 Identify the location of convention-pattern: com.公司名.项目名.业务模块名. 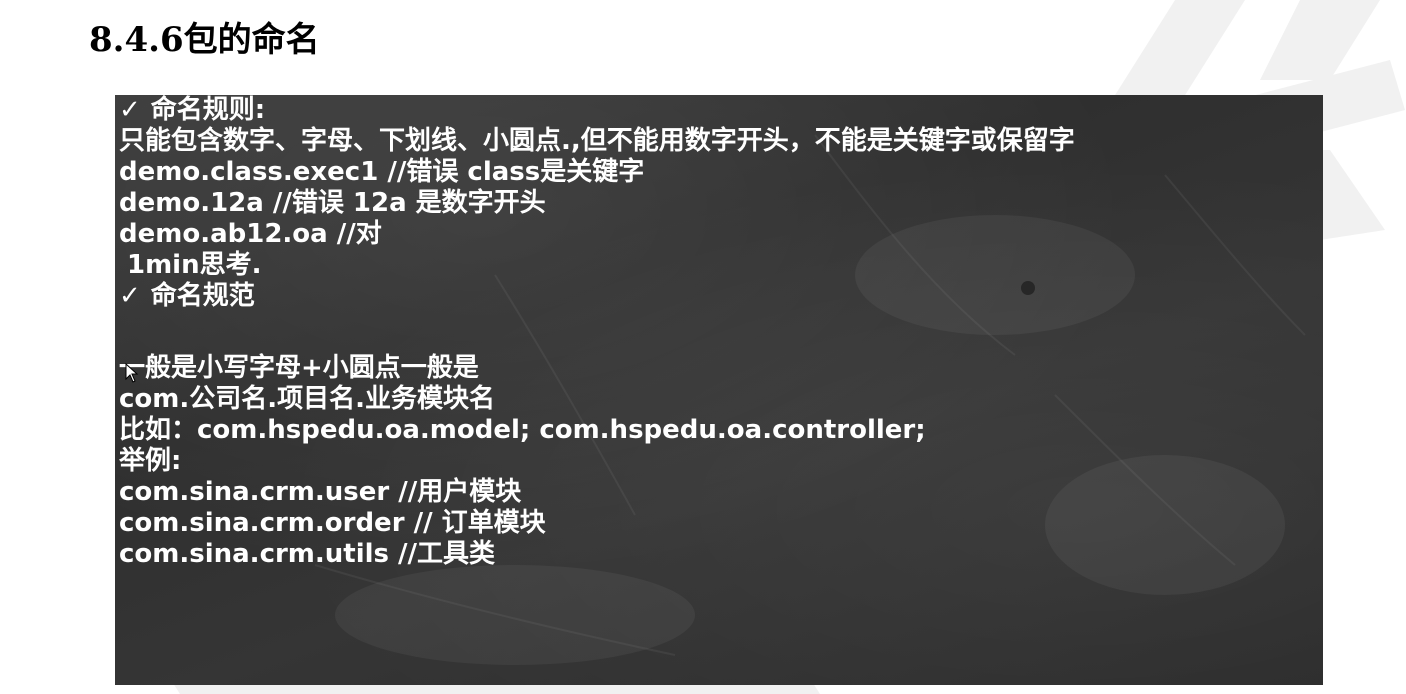
(307, 399).